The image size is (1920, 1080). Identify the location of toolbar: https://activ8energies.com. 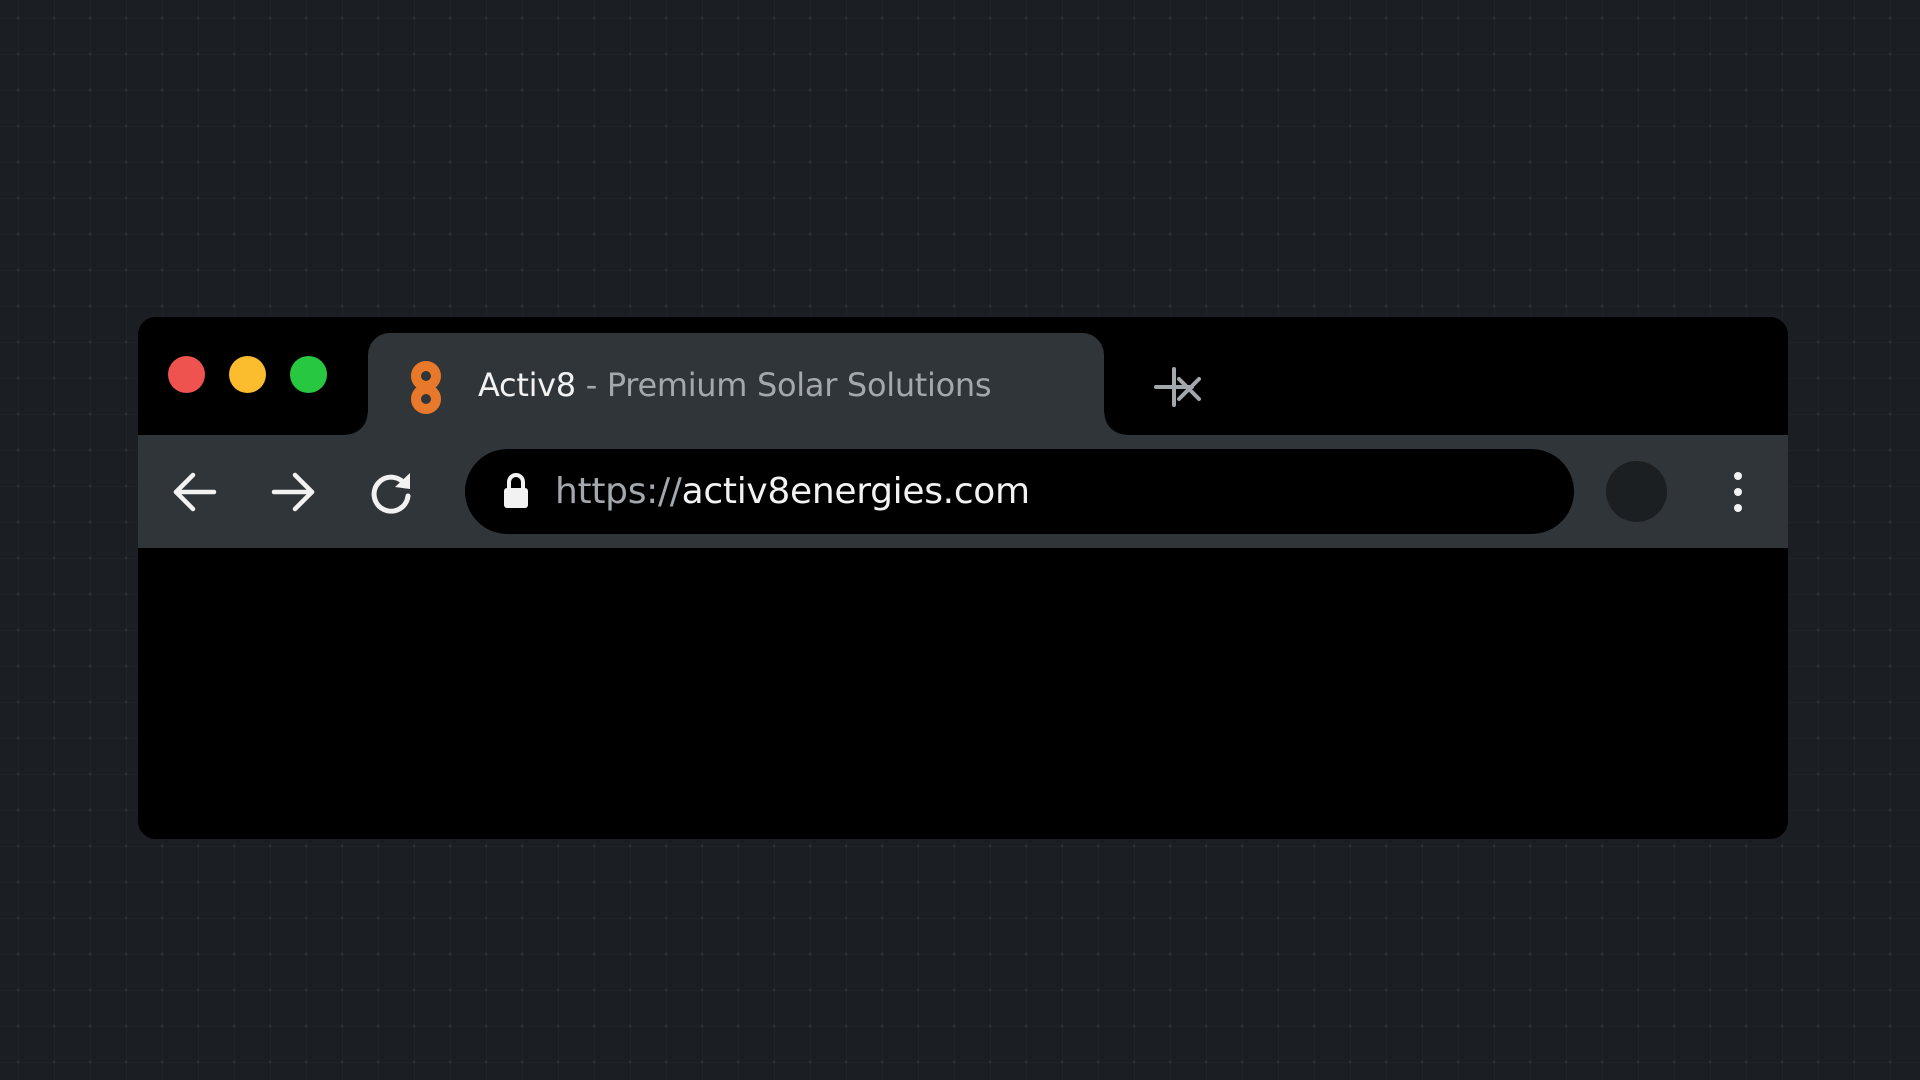
(963, 491).